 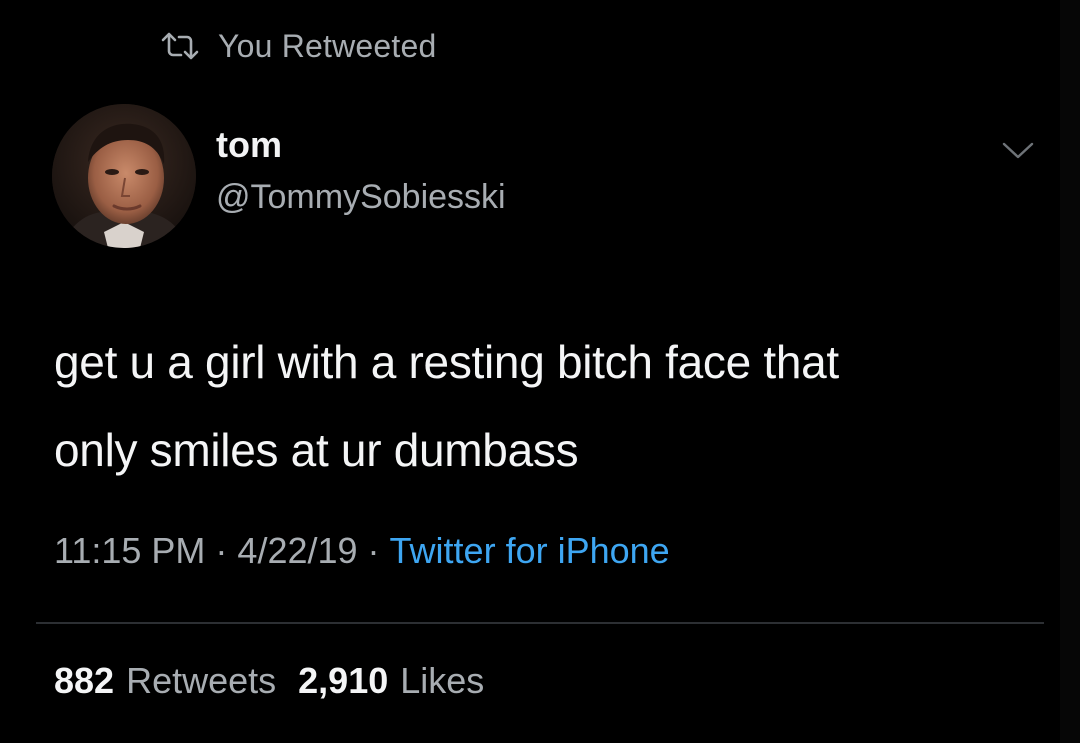 I want to click on retweets-stat: 882 Retweets, so click(x=165, y=681).